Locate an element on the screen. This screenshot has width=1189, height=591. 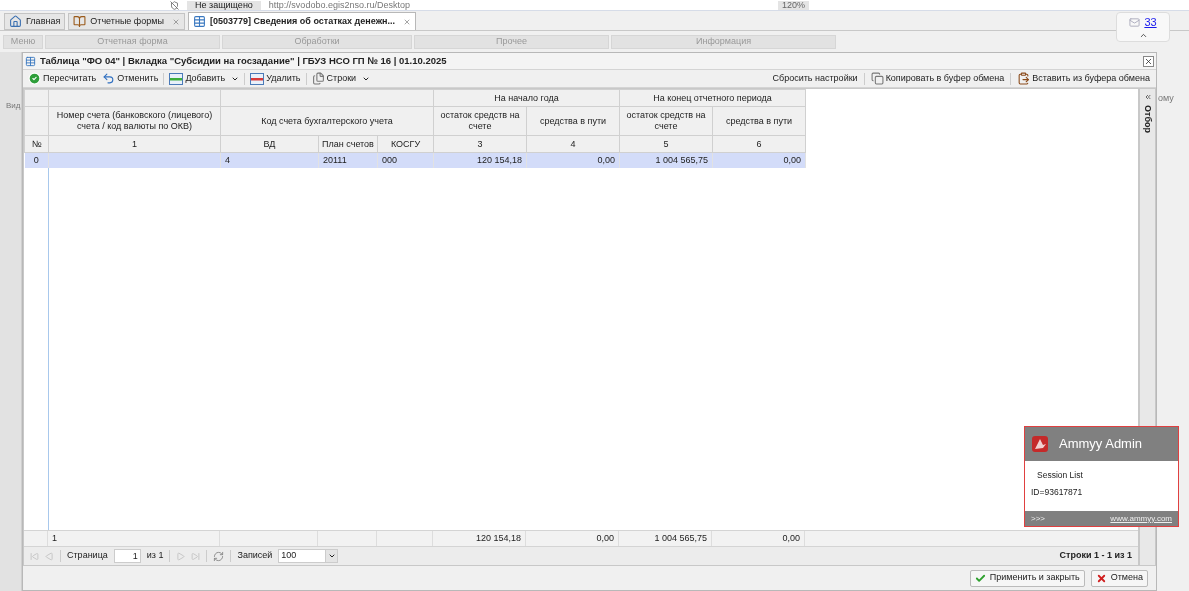
table-cell: 4 is located at coordinates (269, 160).